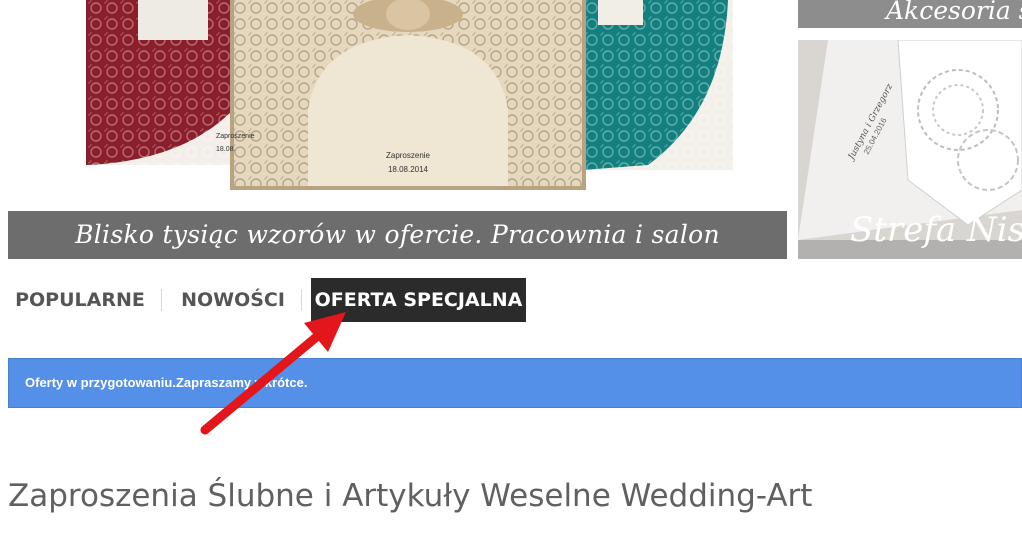 Image resolution: width=1022 pixels, height=533 pixels. Describe the element at coordinates (954, 12) in the screenshot. I see `tile-accessories-label: Akcesoria ślubne` at that location.